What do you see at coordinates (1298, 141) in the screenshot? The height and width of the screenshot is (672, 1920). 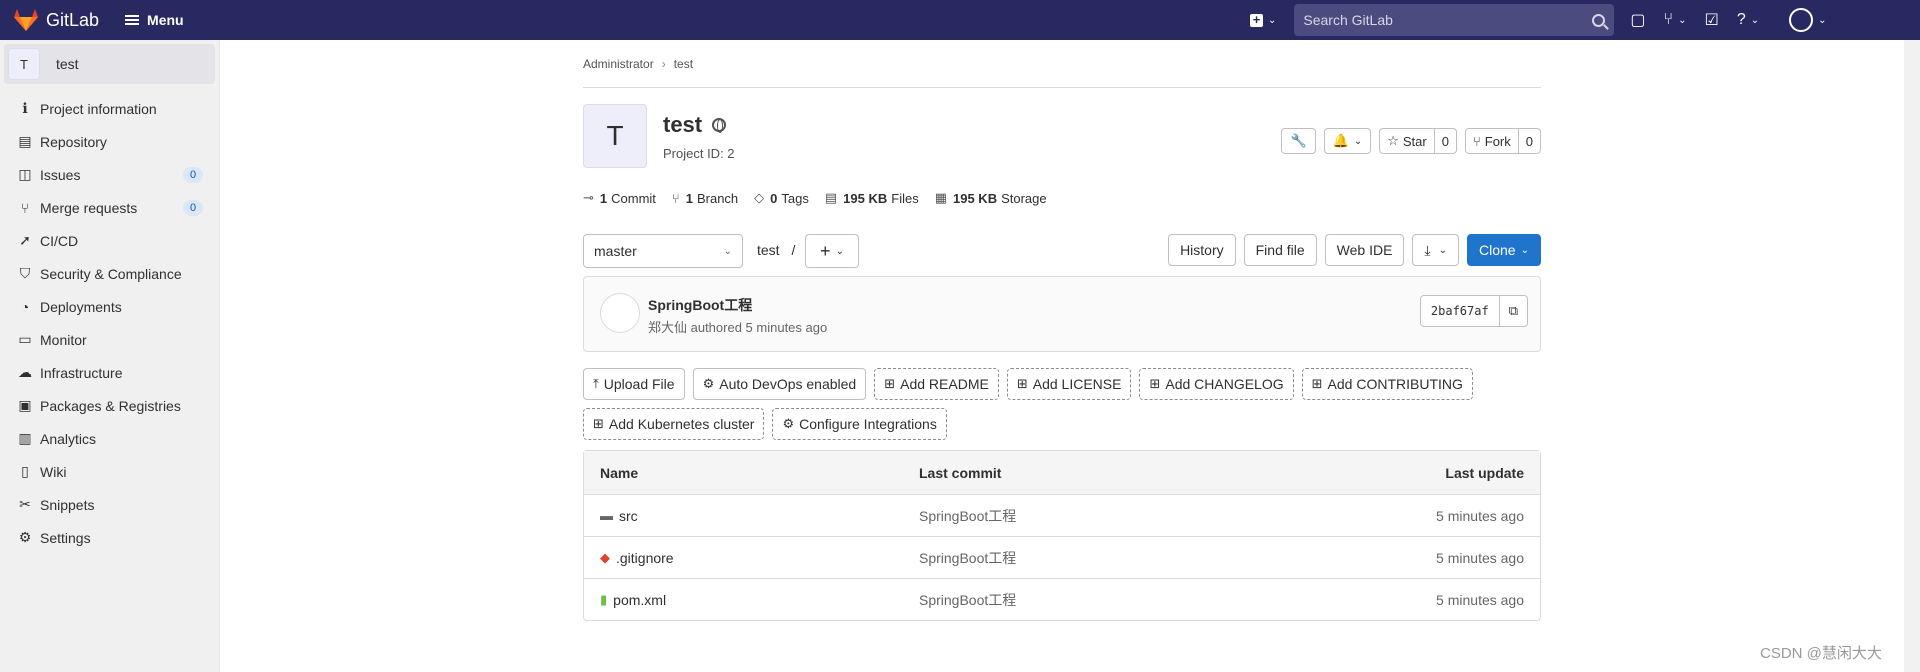 I see `project-settings-button: 🔧` at bounding box center [1298, 141].